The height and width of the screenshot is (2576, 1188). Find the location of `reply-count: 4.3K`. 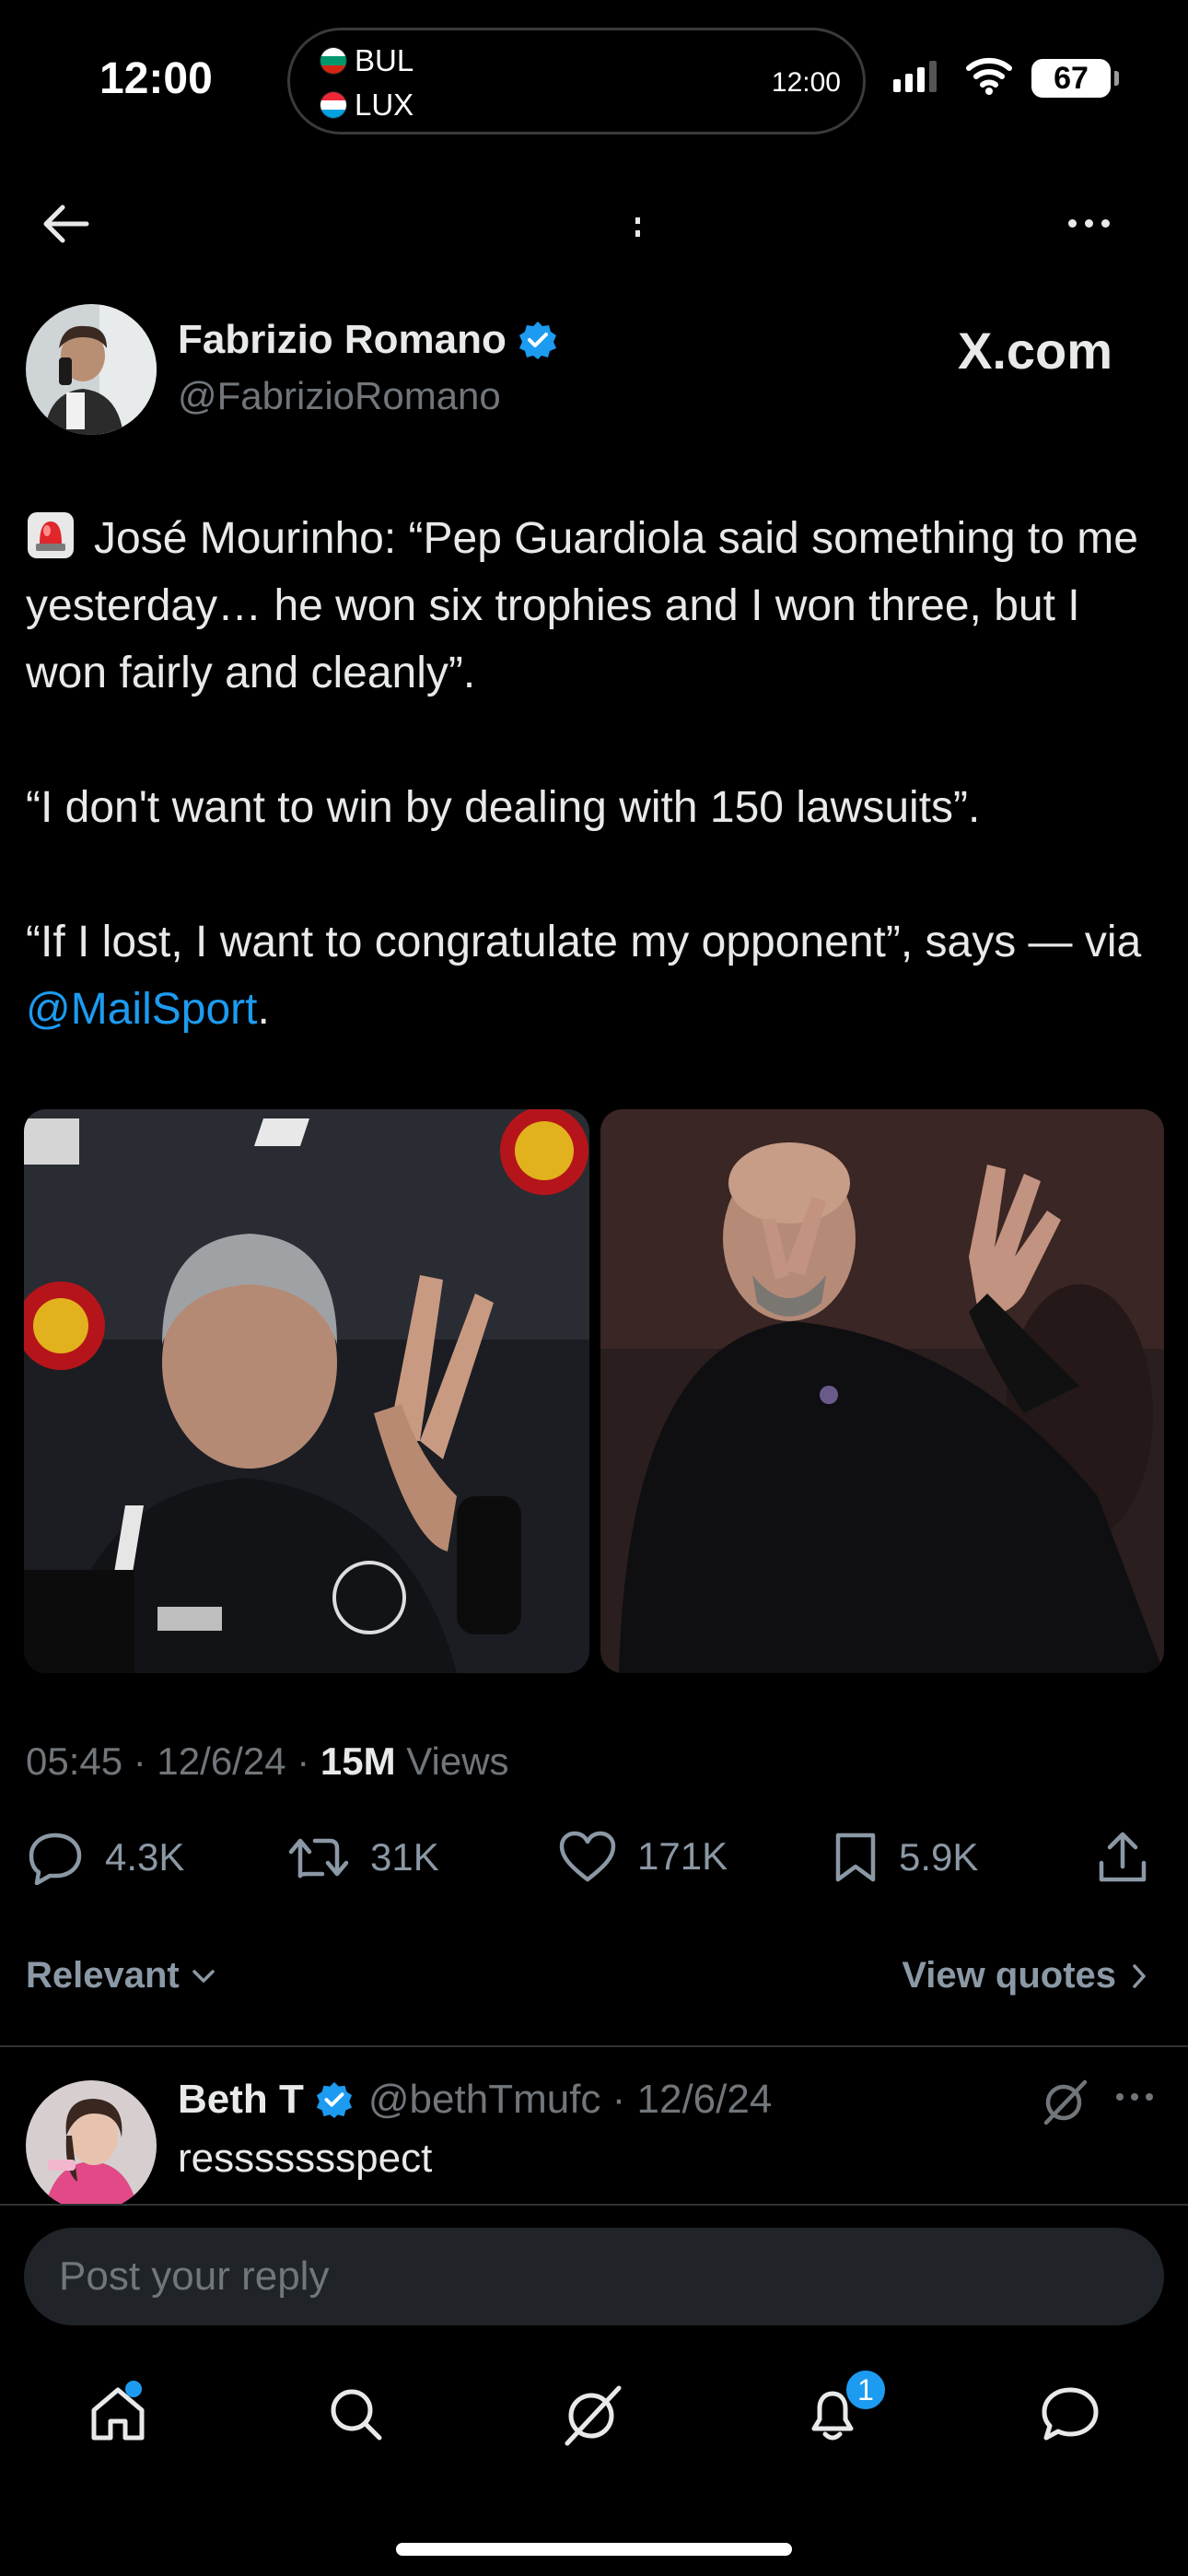

reply-count: 4.3K is located at coordinates (145, 1857).